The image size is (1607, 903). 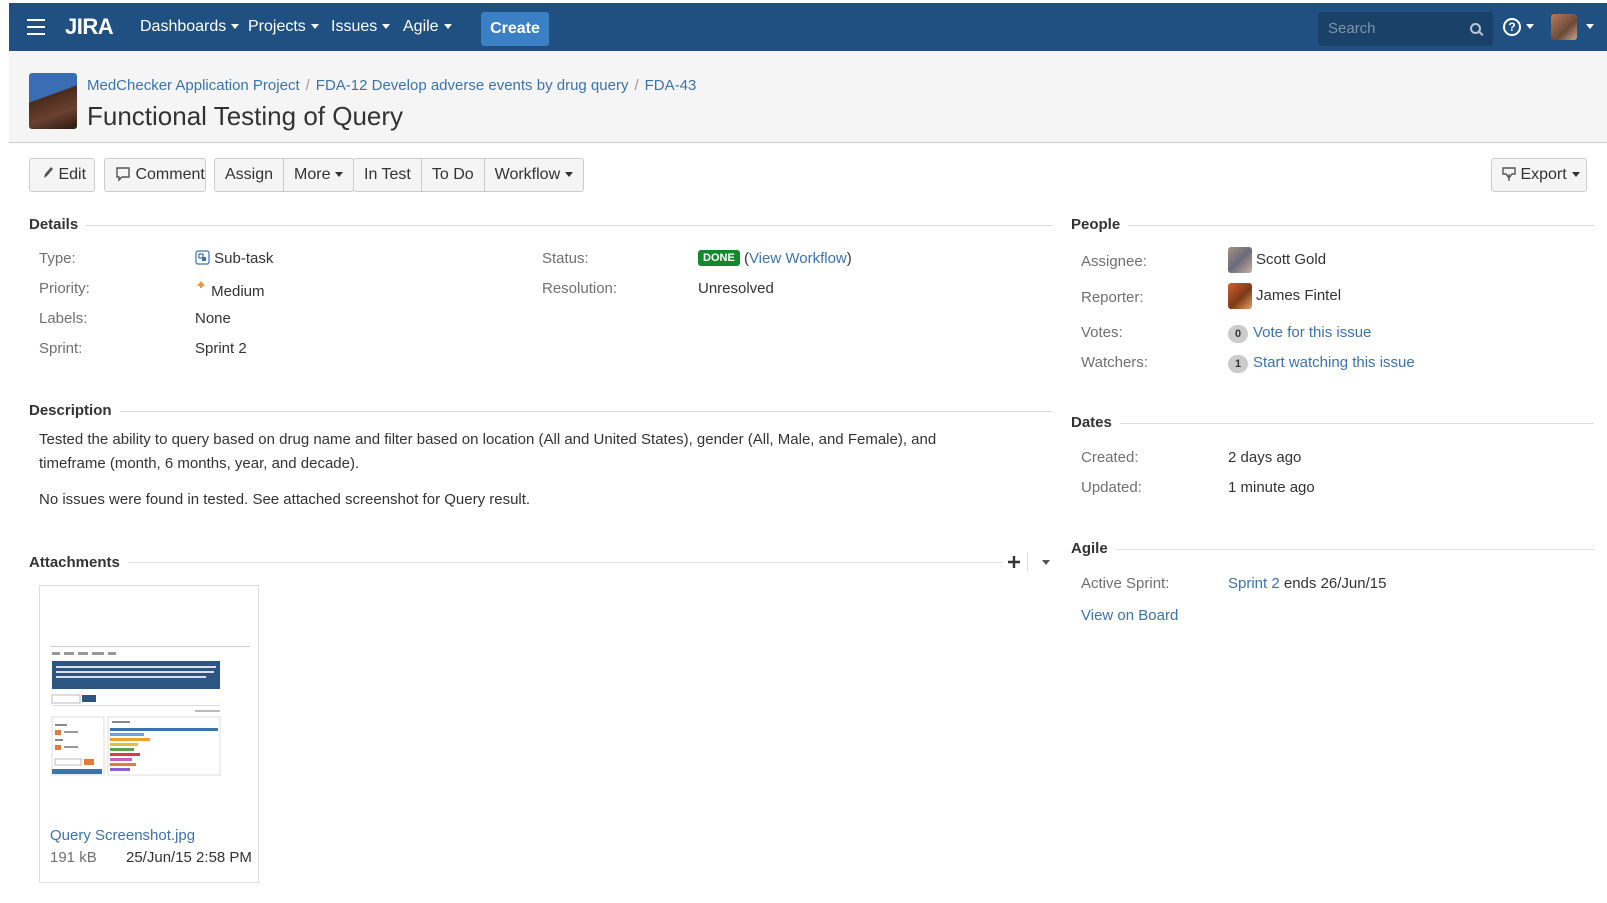 I want to click on assign-button: Assign, so click(x=250, y=175).